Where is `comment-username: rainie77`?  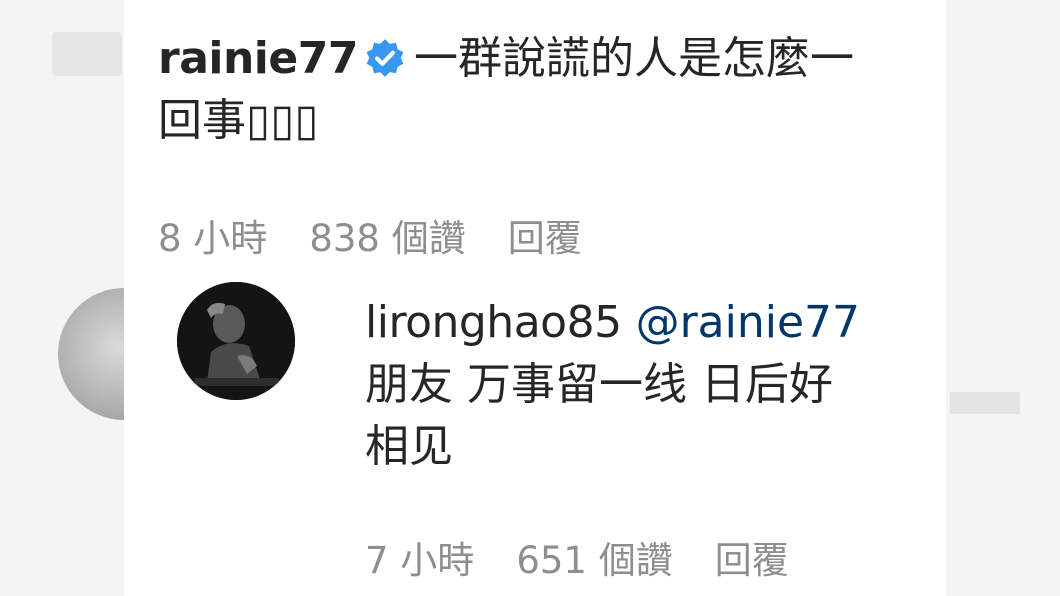 comment-username: rainie77 is located at coordinates (258, 58).